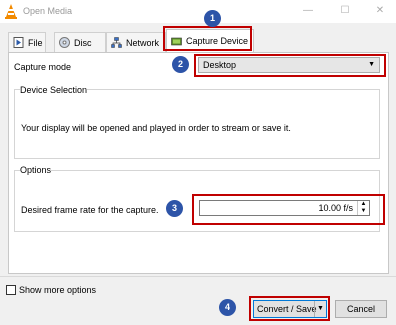 Image resolution: width=396 pixels, height=325 pixels. I want to click on minimize-button: —, so click(308, 11).